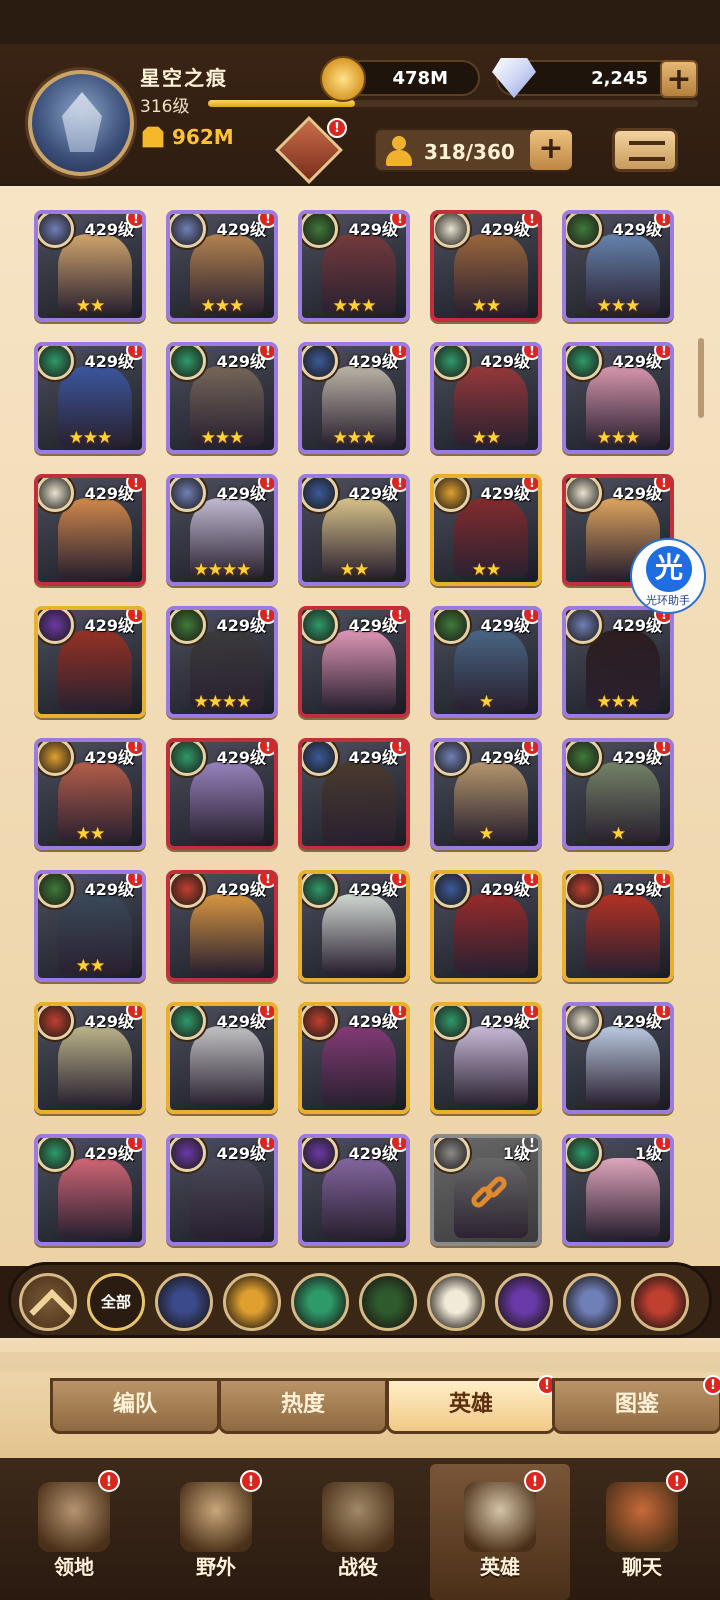  Describe the element at coordinates (320, 1302) in the screenshot. I see `faction-filter-wilder-icon` at that location.